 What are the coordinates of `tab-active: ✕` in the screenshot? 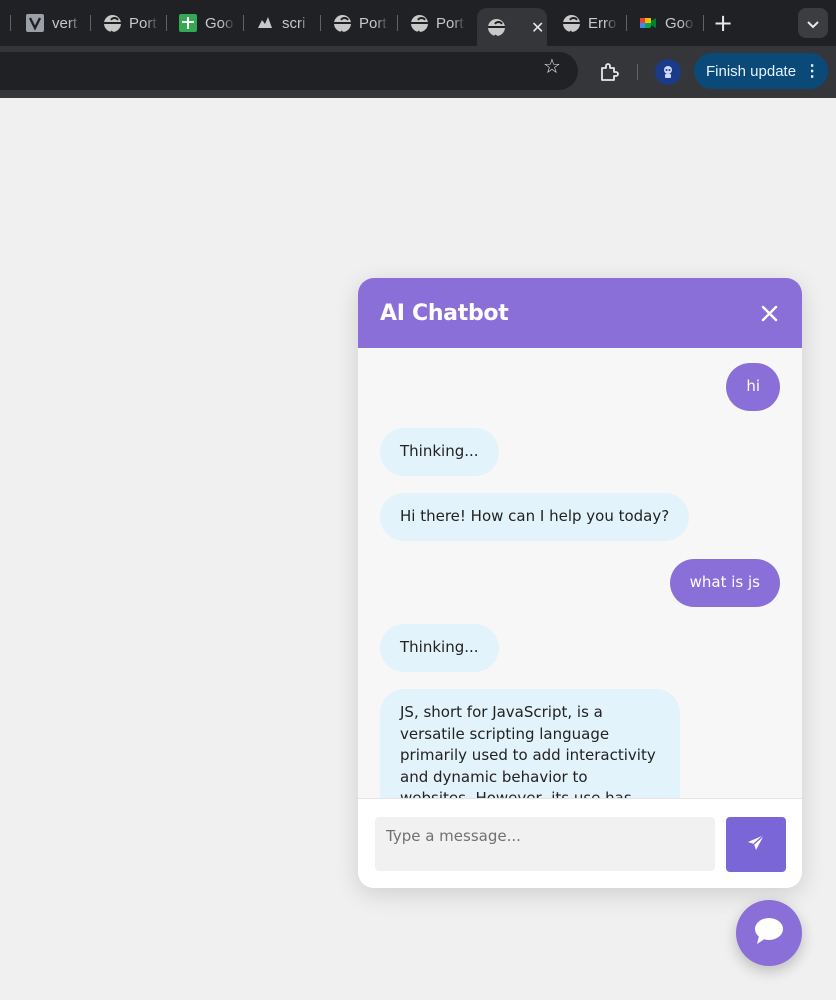 It's located at (512, 27).